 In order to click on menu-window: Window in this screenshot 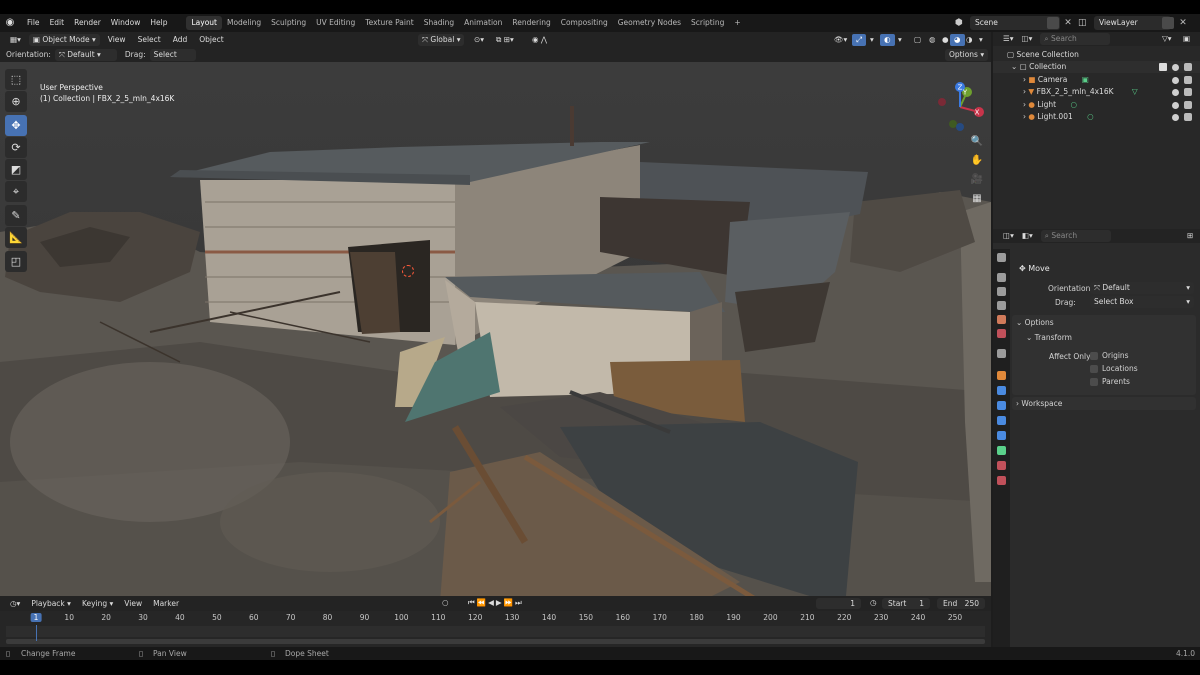, I will do `click(126, 23)`.